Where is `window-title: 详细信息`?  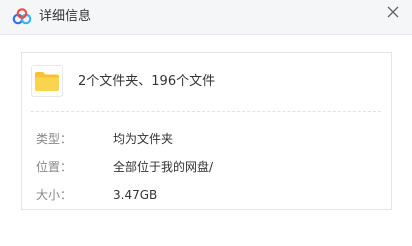 window-title: 详细信息 is located at coordinates (65, 16).